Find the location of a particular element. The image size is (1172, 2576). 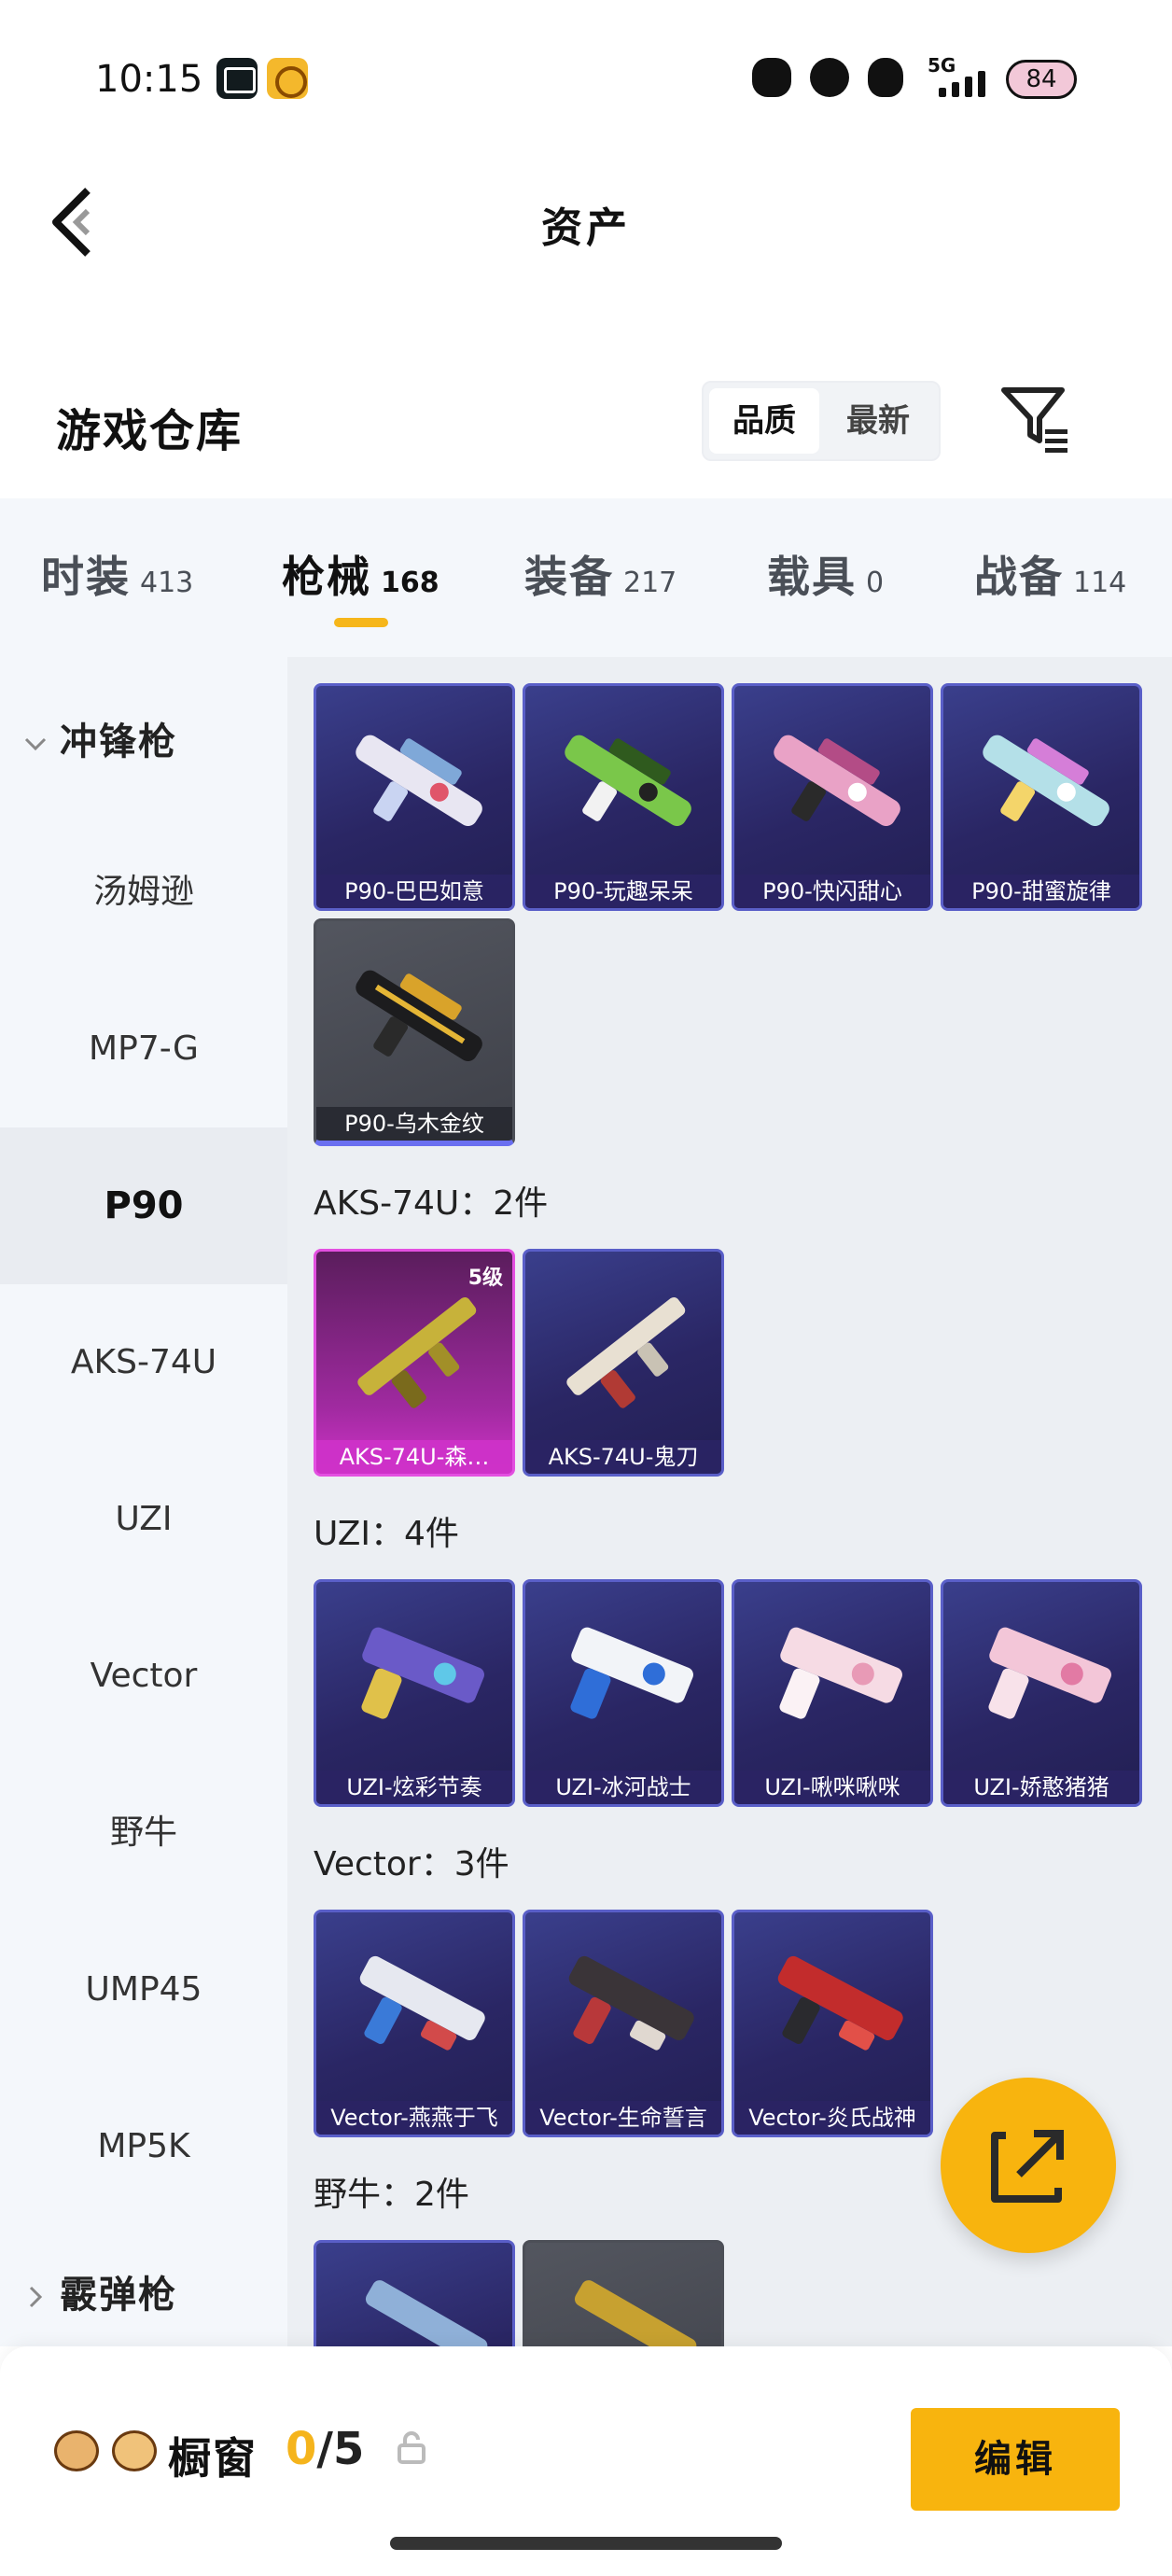

weapon-card: Vector-生命誓言 is located at coordinates (623, 2023).